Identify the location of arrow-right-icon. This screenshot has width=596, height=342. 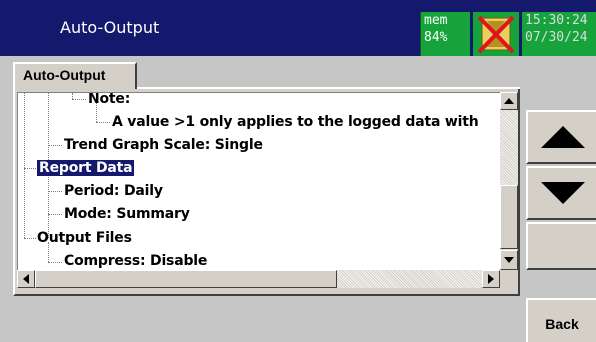
(491, 279).